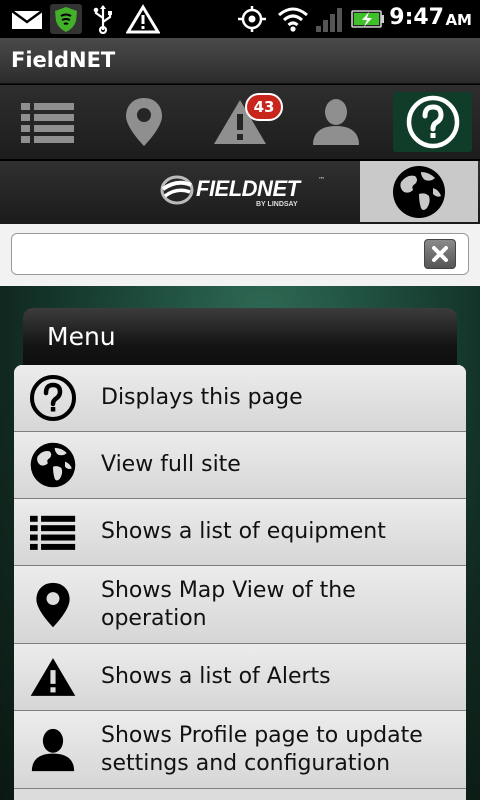 The image size is (480, 800). Describe the element at coordinates (321, 180) in the screenshot. I see `logo-trademark: ™` at that location.